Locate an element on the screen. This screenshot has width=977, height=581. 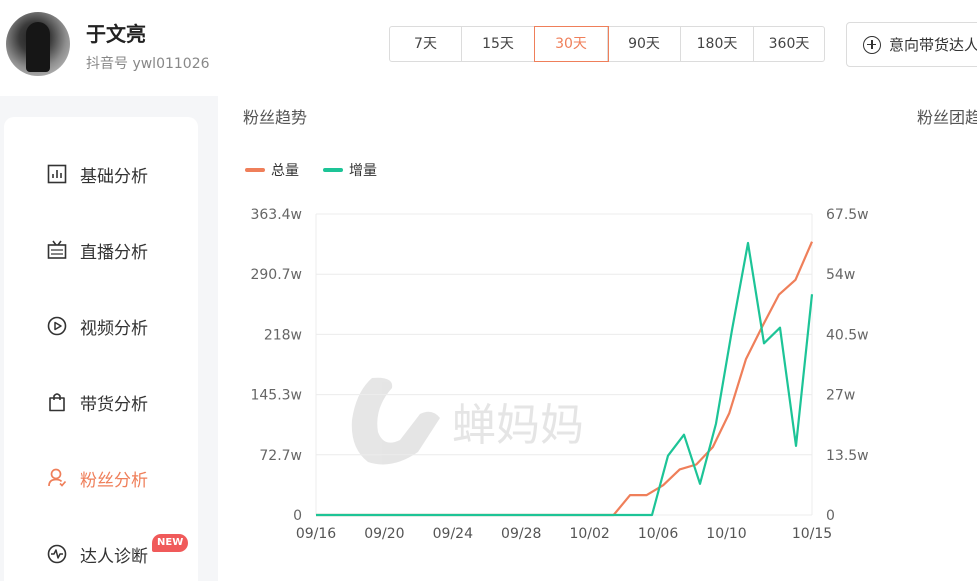
chanmama-logo-icon is located at coordinates (395, 421).